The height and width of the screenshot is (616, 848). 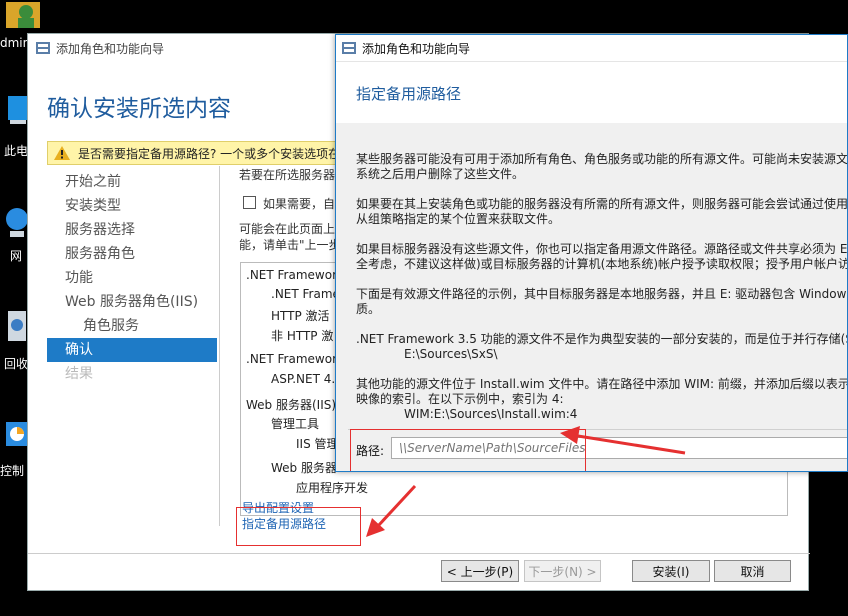 What do you see at coordinates (368, 309) in the screenshot?
I see `para-4-line-2: 质。` at bounding box center [368, 309].